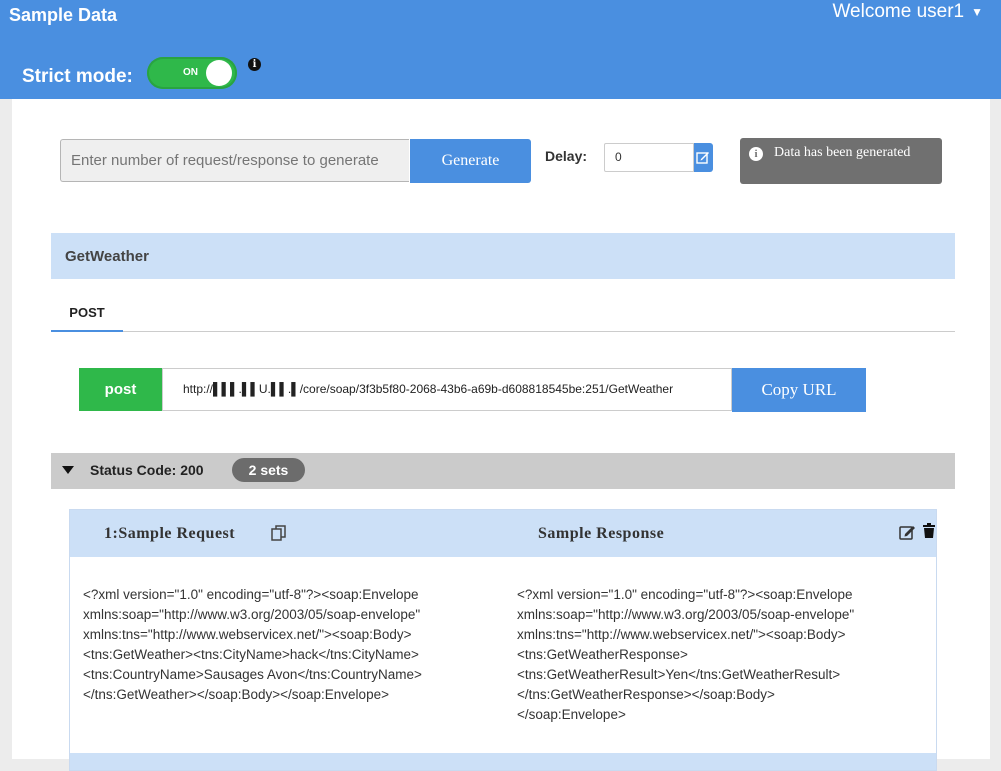 This screenshot has width=1001, height=771. I want to click on generate-button: Generate, so click(470, 161).